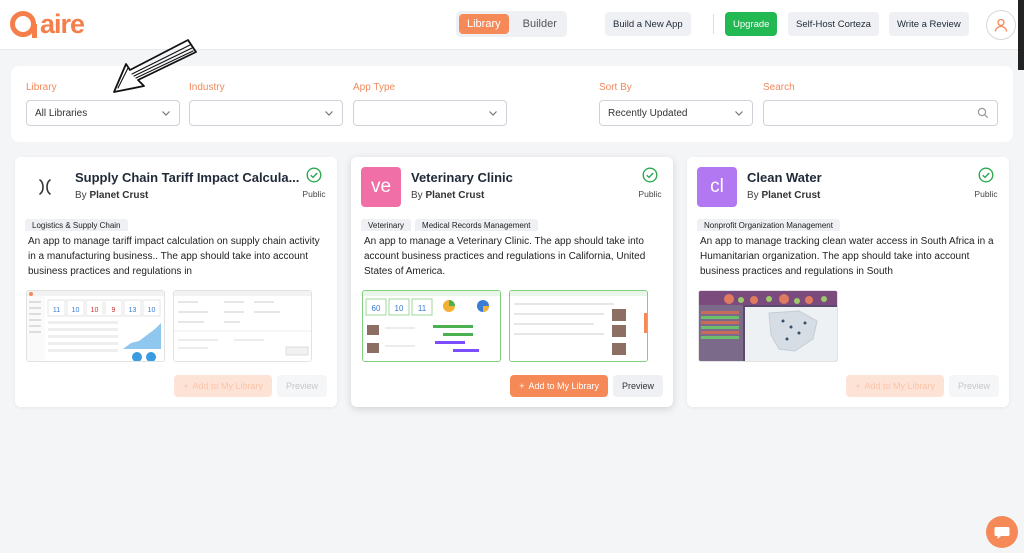  Describe the element at coordinates (615, 87) in the screenshot. I see `sort-by-label: Sort By` at that location.